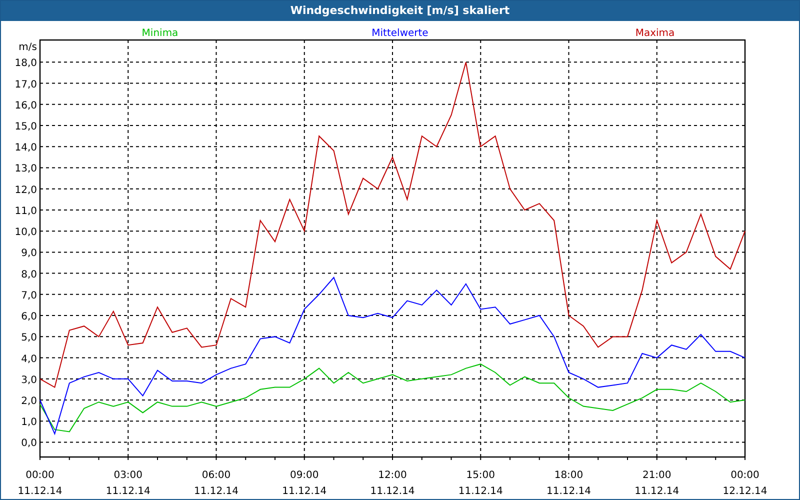 The height and width of the screenshot is (500, 800). Describe the element at coordinates (29, 380) in the screenshot. I see `y-tick-label: 3,0` at that location.